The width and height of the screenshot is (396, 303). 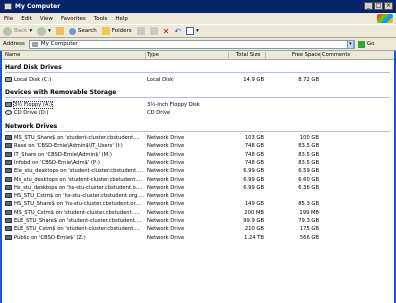 What do you see at coordinates (198, 6) in the screenshot?
I see `title-bar: My Computer _ □ ×` at bounding box center [198, 6].